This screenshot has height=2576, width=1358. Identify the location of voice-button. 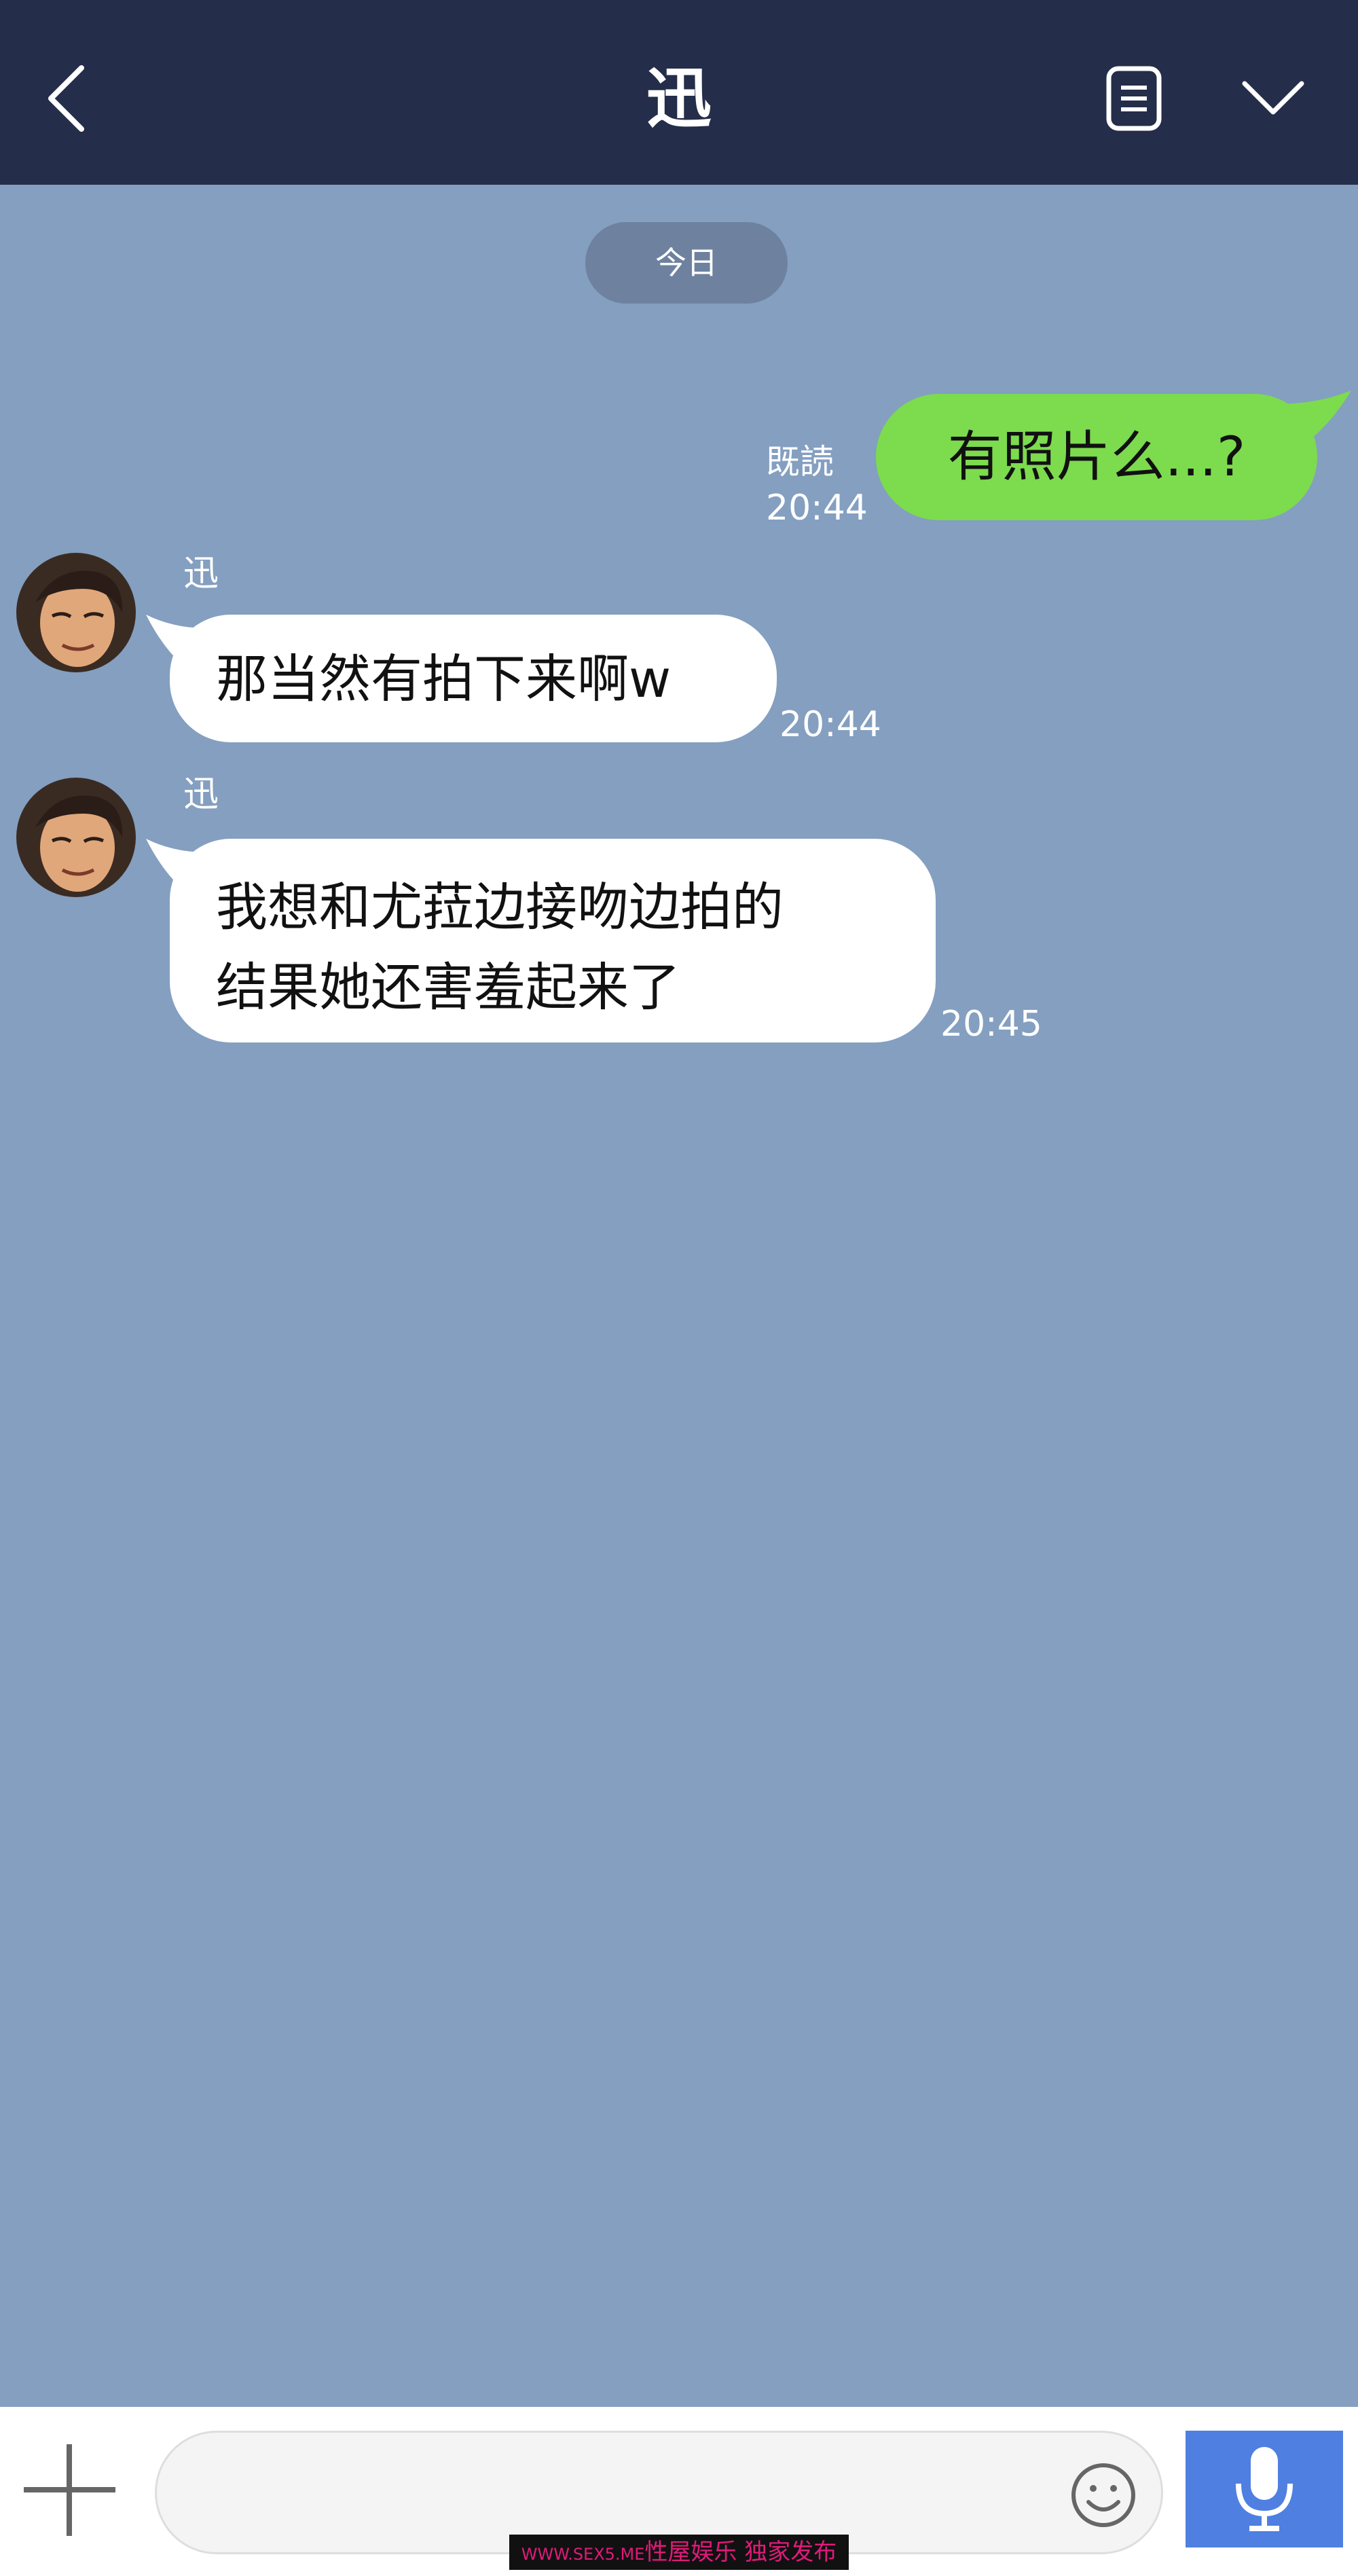
(1265, 2489).